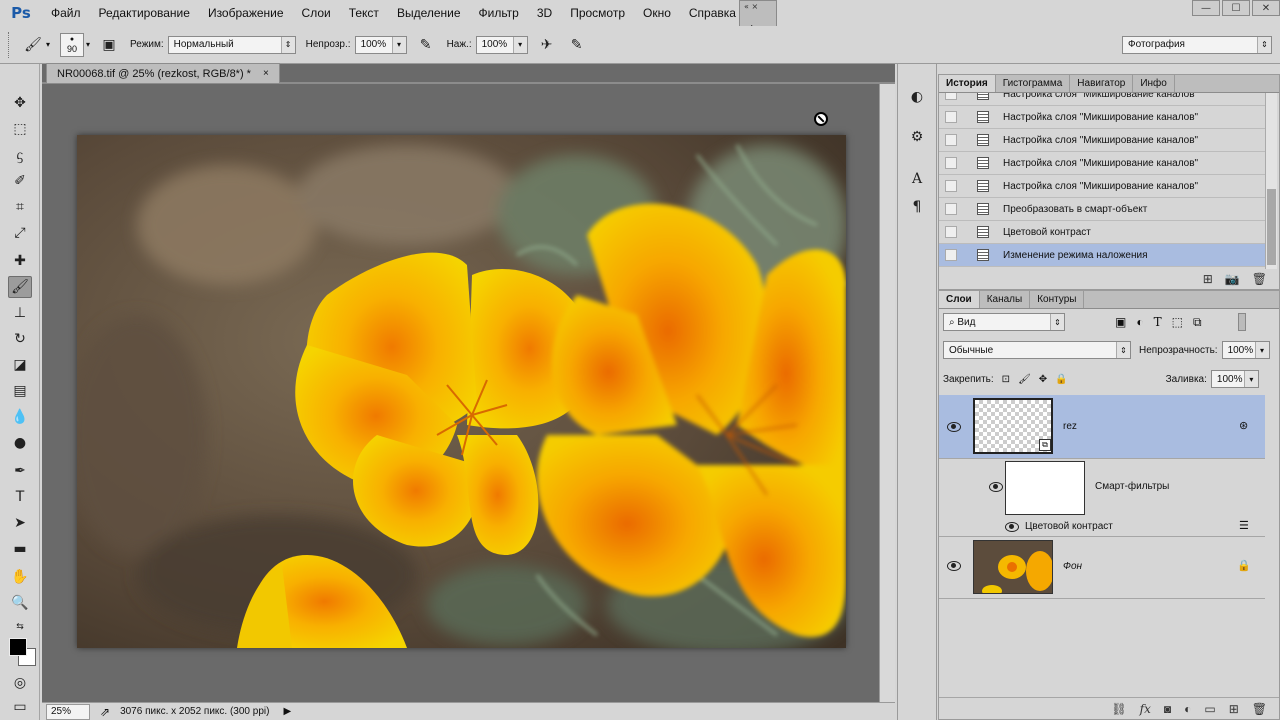 This screenshot has width=1280, height=720. What do you see at coordinates (1120, 322) in the screenshot?
I see `filter-pixel-icon: ▣` at bounding box center [1120, 322].